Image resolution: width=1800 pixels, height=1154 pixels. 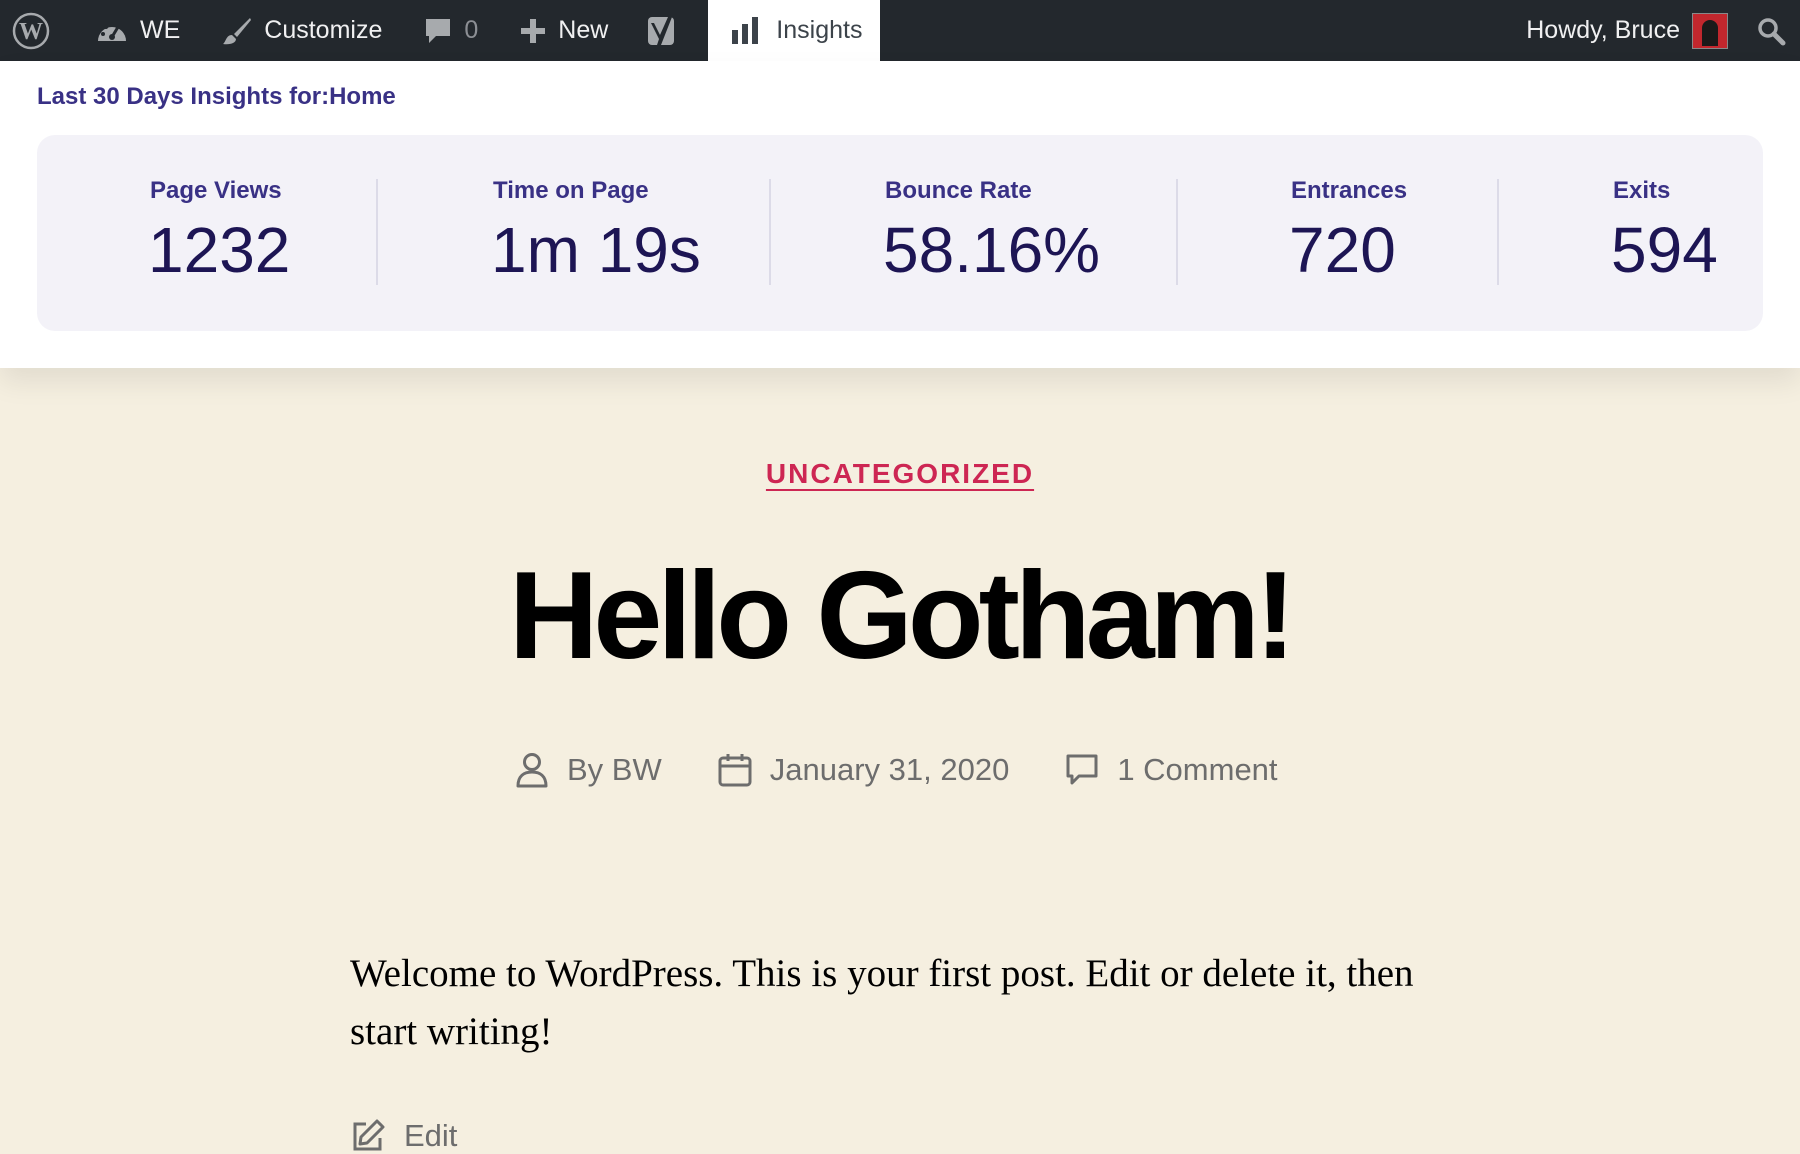 What do you see at coordinates (958, 190) in the screenshot?
I see `stat-label: Bounce Rate` at bounding box center [958, 190].